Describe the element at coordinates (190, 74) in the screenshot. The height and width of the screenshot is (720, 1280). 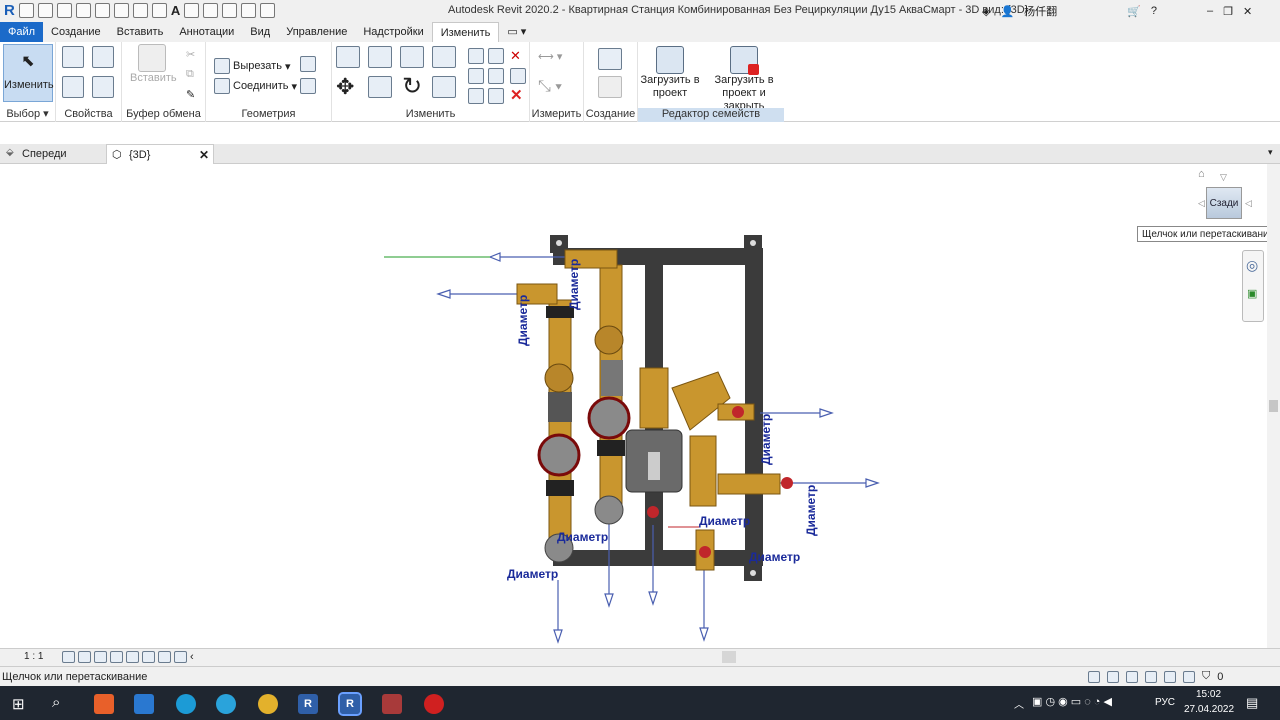
I see `copy-icon: ⧉` at that location.